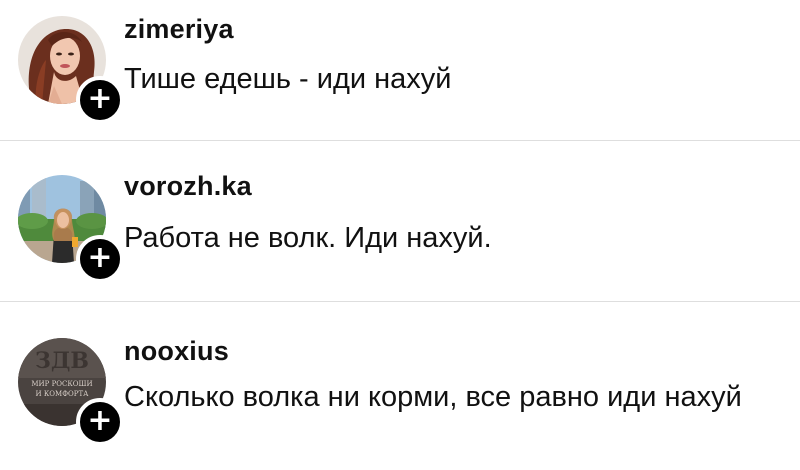 The height and width of the screenshot is (470, 800). Describe the element at coordinates (62, 361) in the screenshot. I see `svg-text: ЗДВ` at that location.